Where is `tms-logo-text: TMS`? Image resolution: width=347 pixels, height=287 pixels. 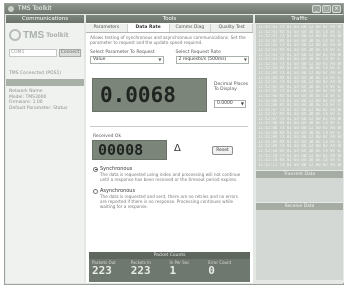 tms-logo-text: TMS is located at coordinates (34, 35).